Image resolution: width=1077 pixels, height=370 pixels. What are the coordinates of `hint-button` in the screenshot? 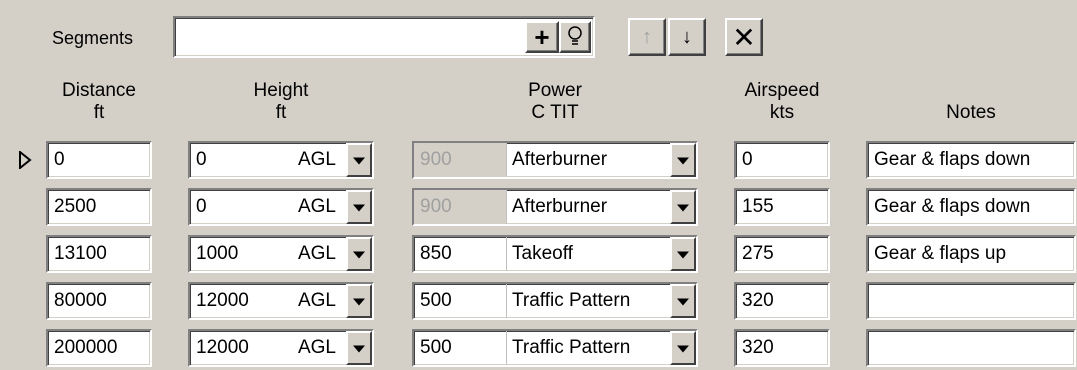 It's located at (575, 37).